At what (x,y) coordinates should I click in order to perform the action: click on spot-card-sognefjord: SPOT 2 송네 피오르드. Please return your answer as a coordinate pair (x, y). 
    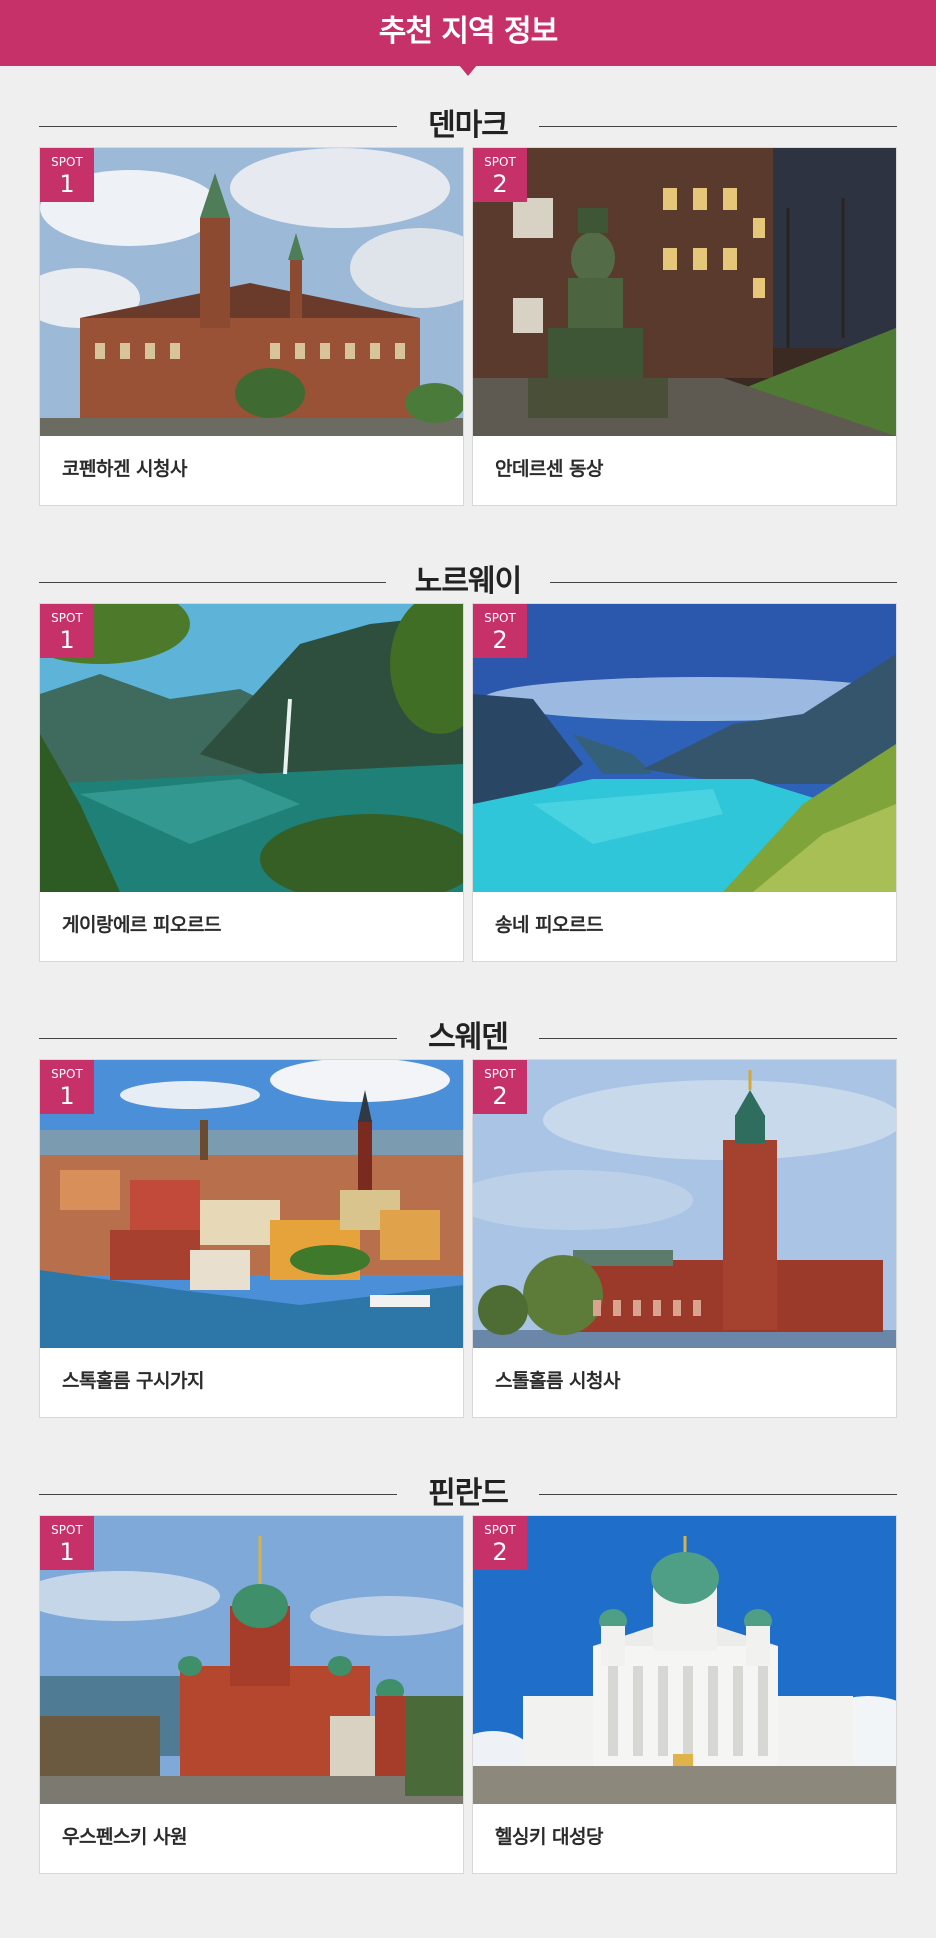
    Looking at the image, I should click on (684, 782).